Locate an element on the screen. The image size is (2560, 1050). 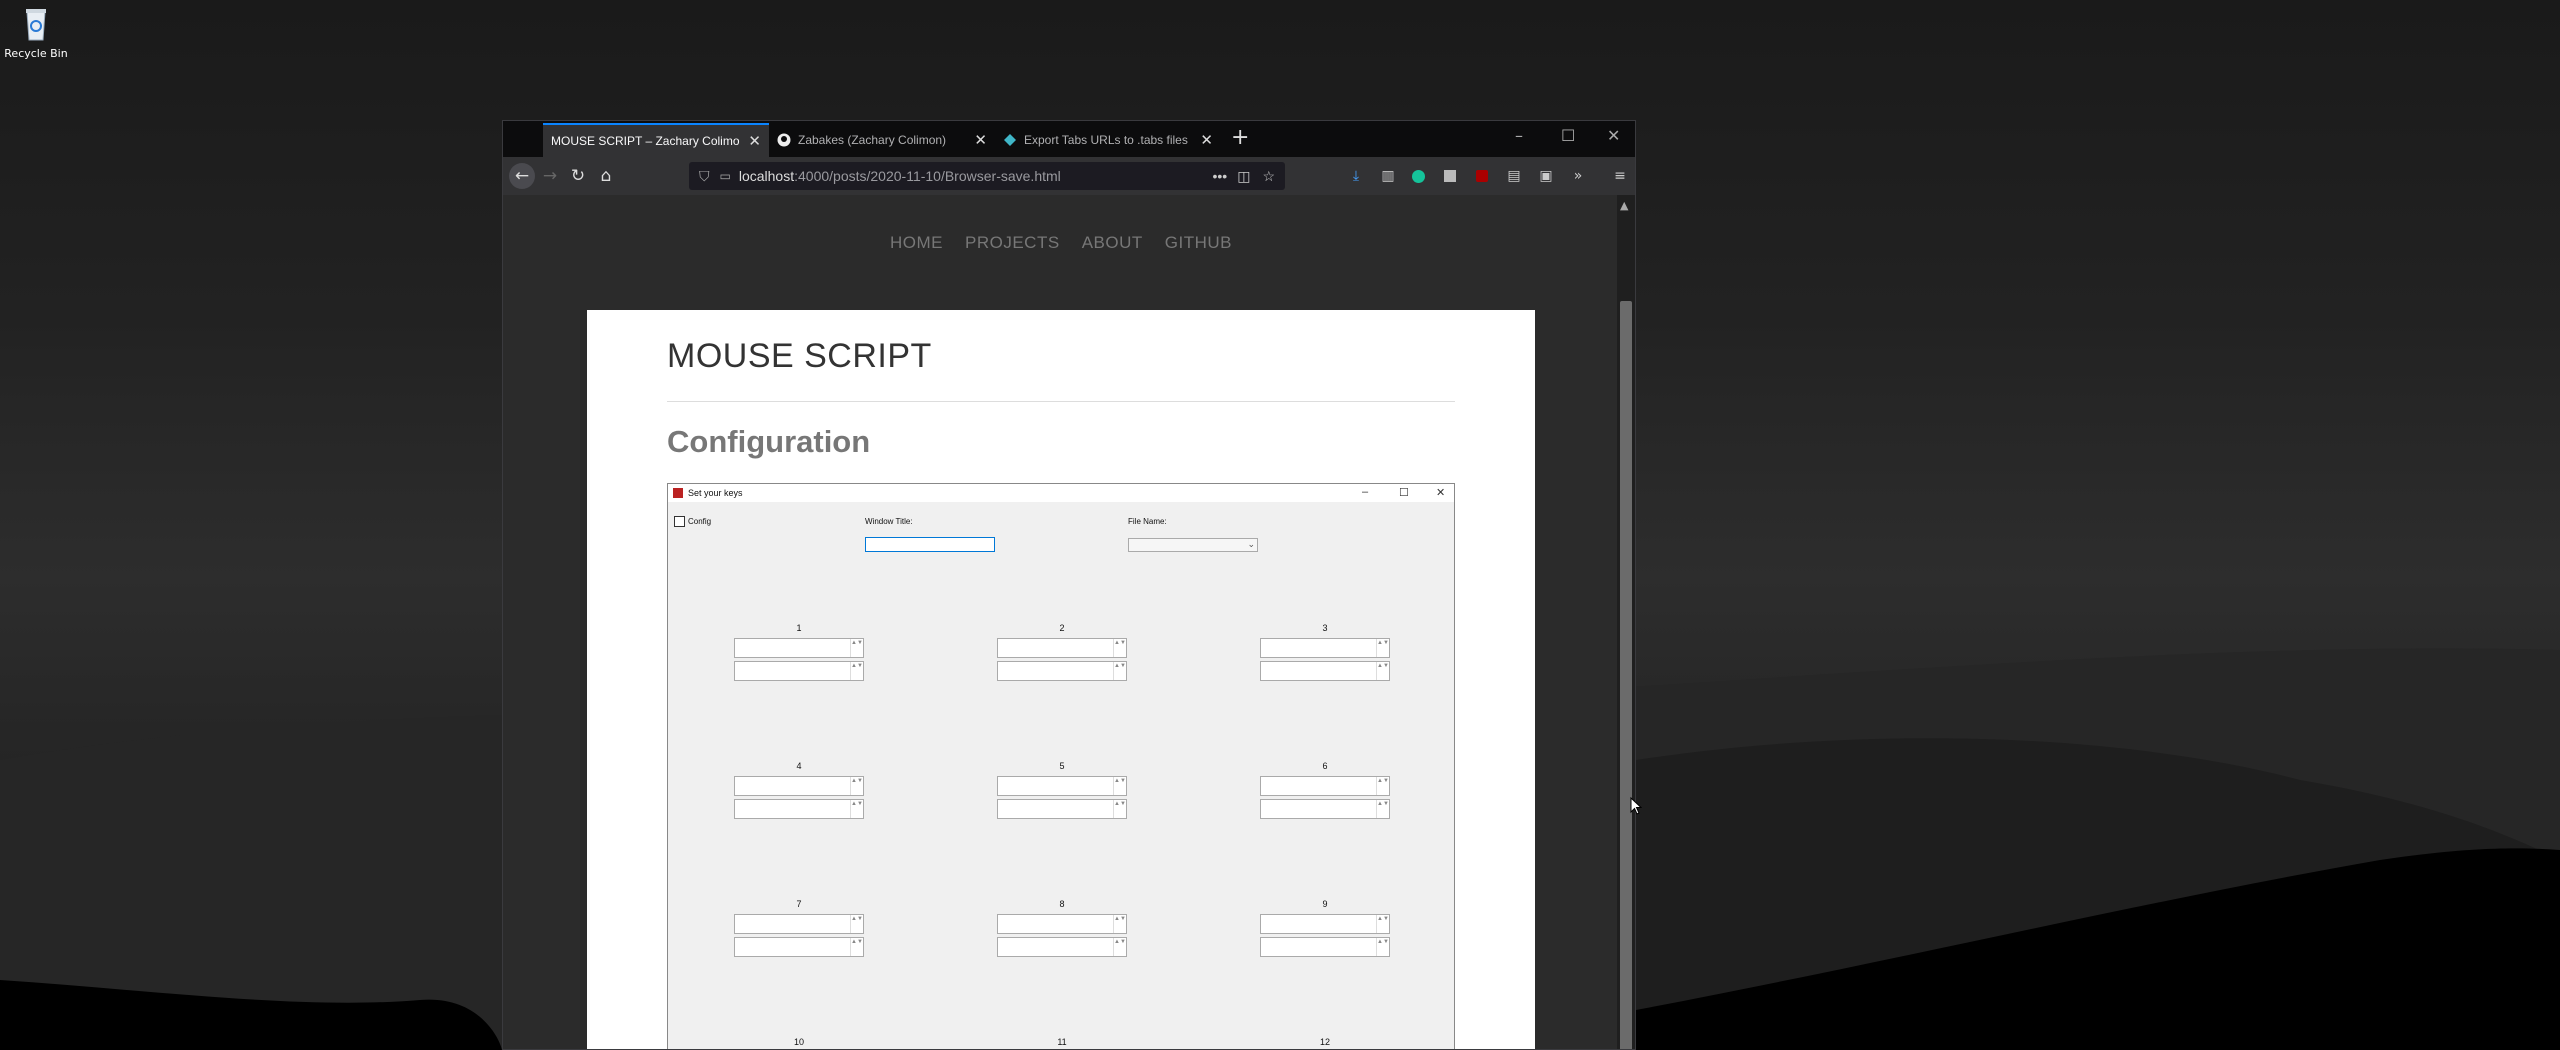
tab-github-zabakes: Zabakes (Zachary Colimon) ✕ is located at coordinates (882, 140).